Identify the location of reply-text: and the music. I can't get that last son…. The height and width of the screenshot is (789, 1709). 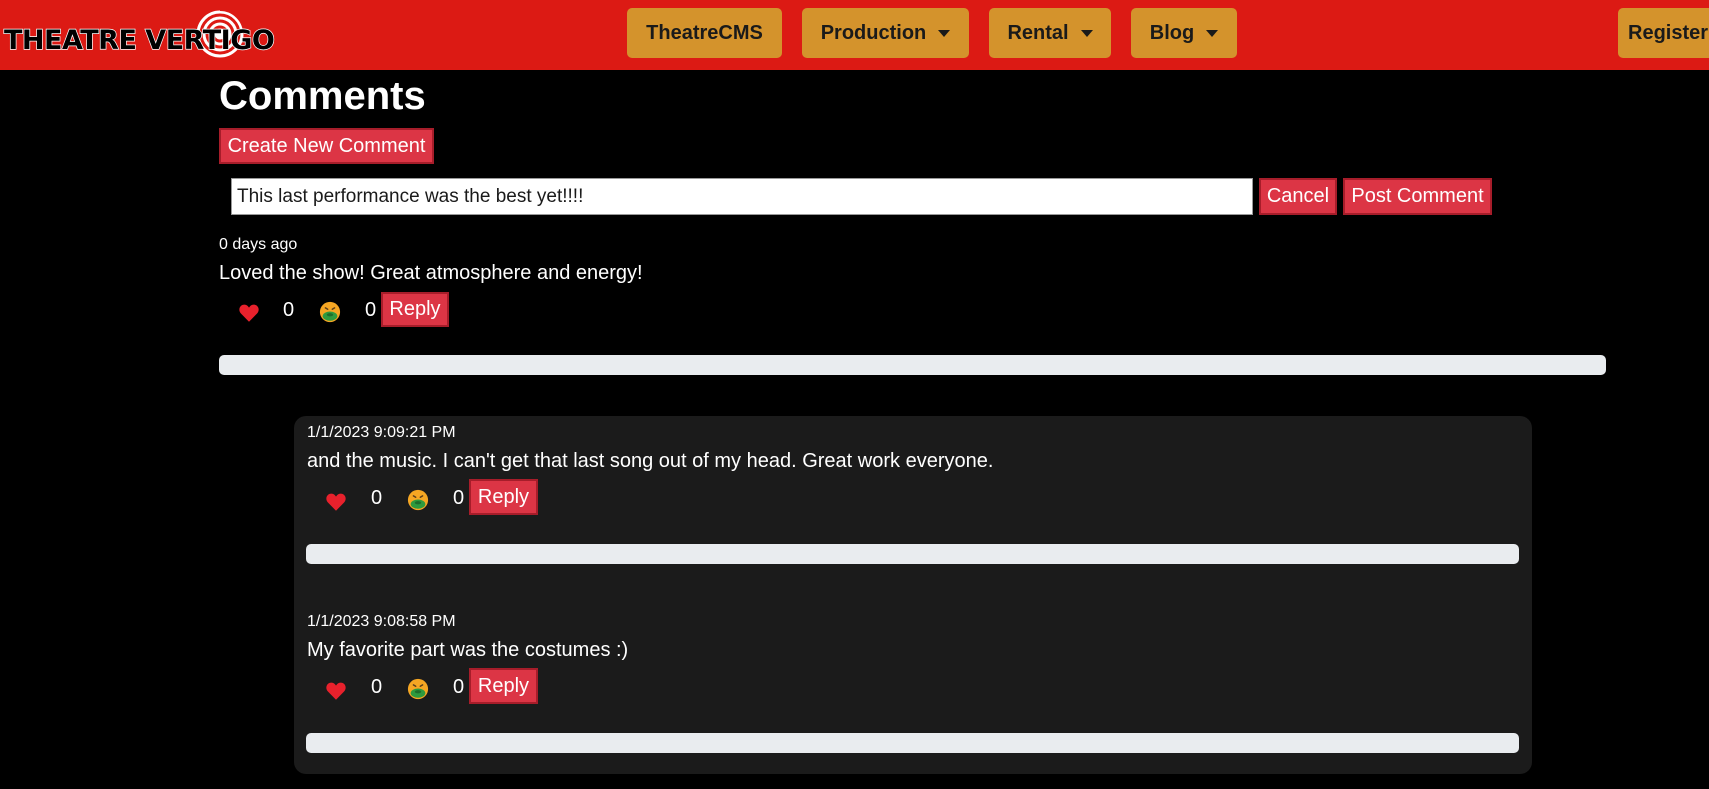
(650, 461).